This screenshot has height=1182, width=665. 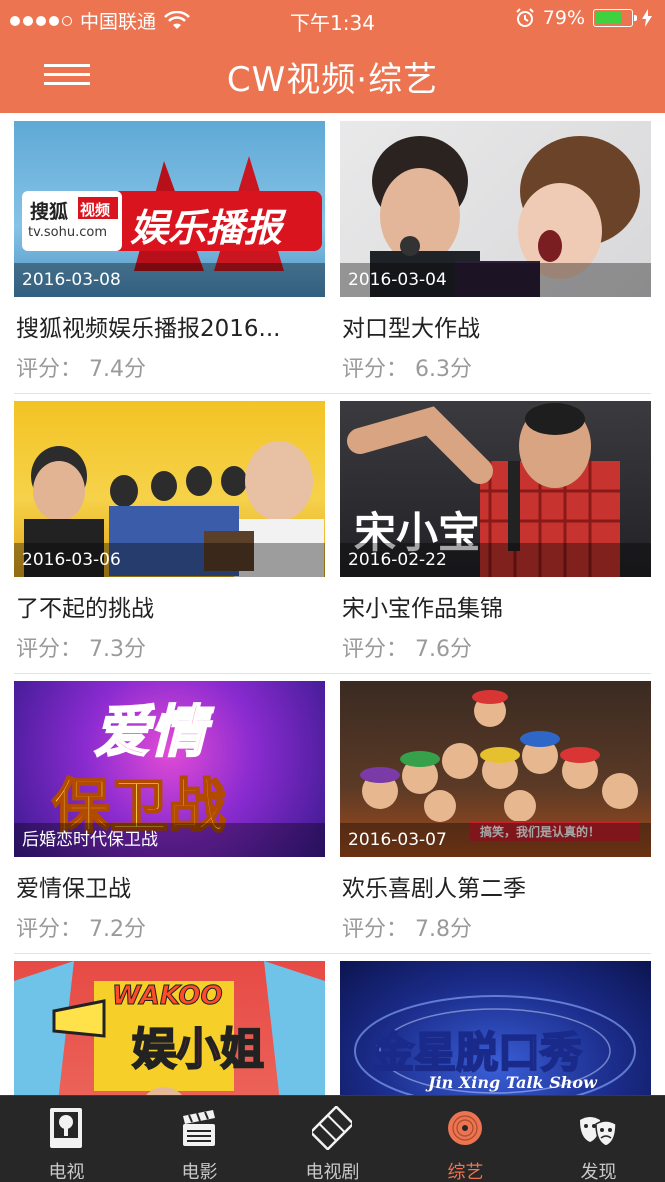 What do you see at coordinates (169, 280) in the screenshot?
I see `show-date: 2016-03-08` at bounding box center [169, 280].